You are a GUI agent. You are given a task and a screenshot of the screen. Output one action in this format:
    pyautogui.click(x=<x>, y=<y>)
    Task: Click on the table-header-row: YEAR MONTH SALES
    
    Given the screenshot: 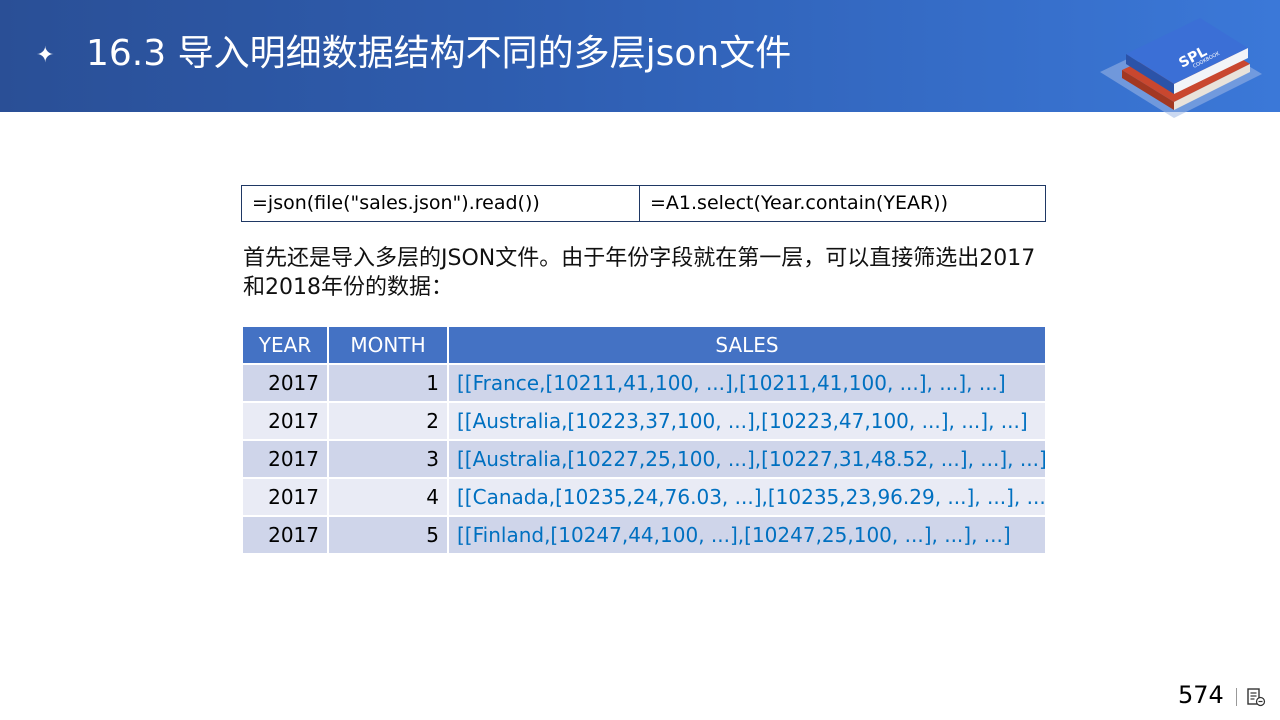 What is the action you would take?
    pyautogui.click(x=644, y=345)
    